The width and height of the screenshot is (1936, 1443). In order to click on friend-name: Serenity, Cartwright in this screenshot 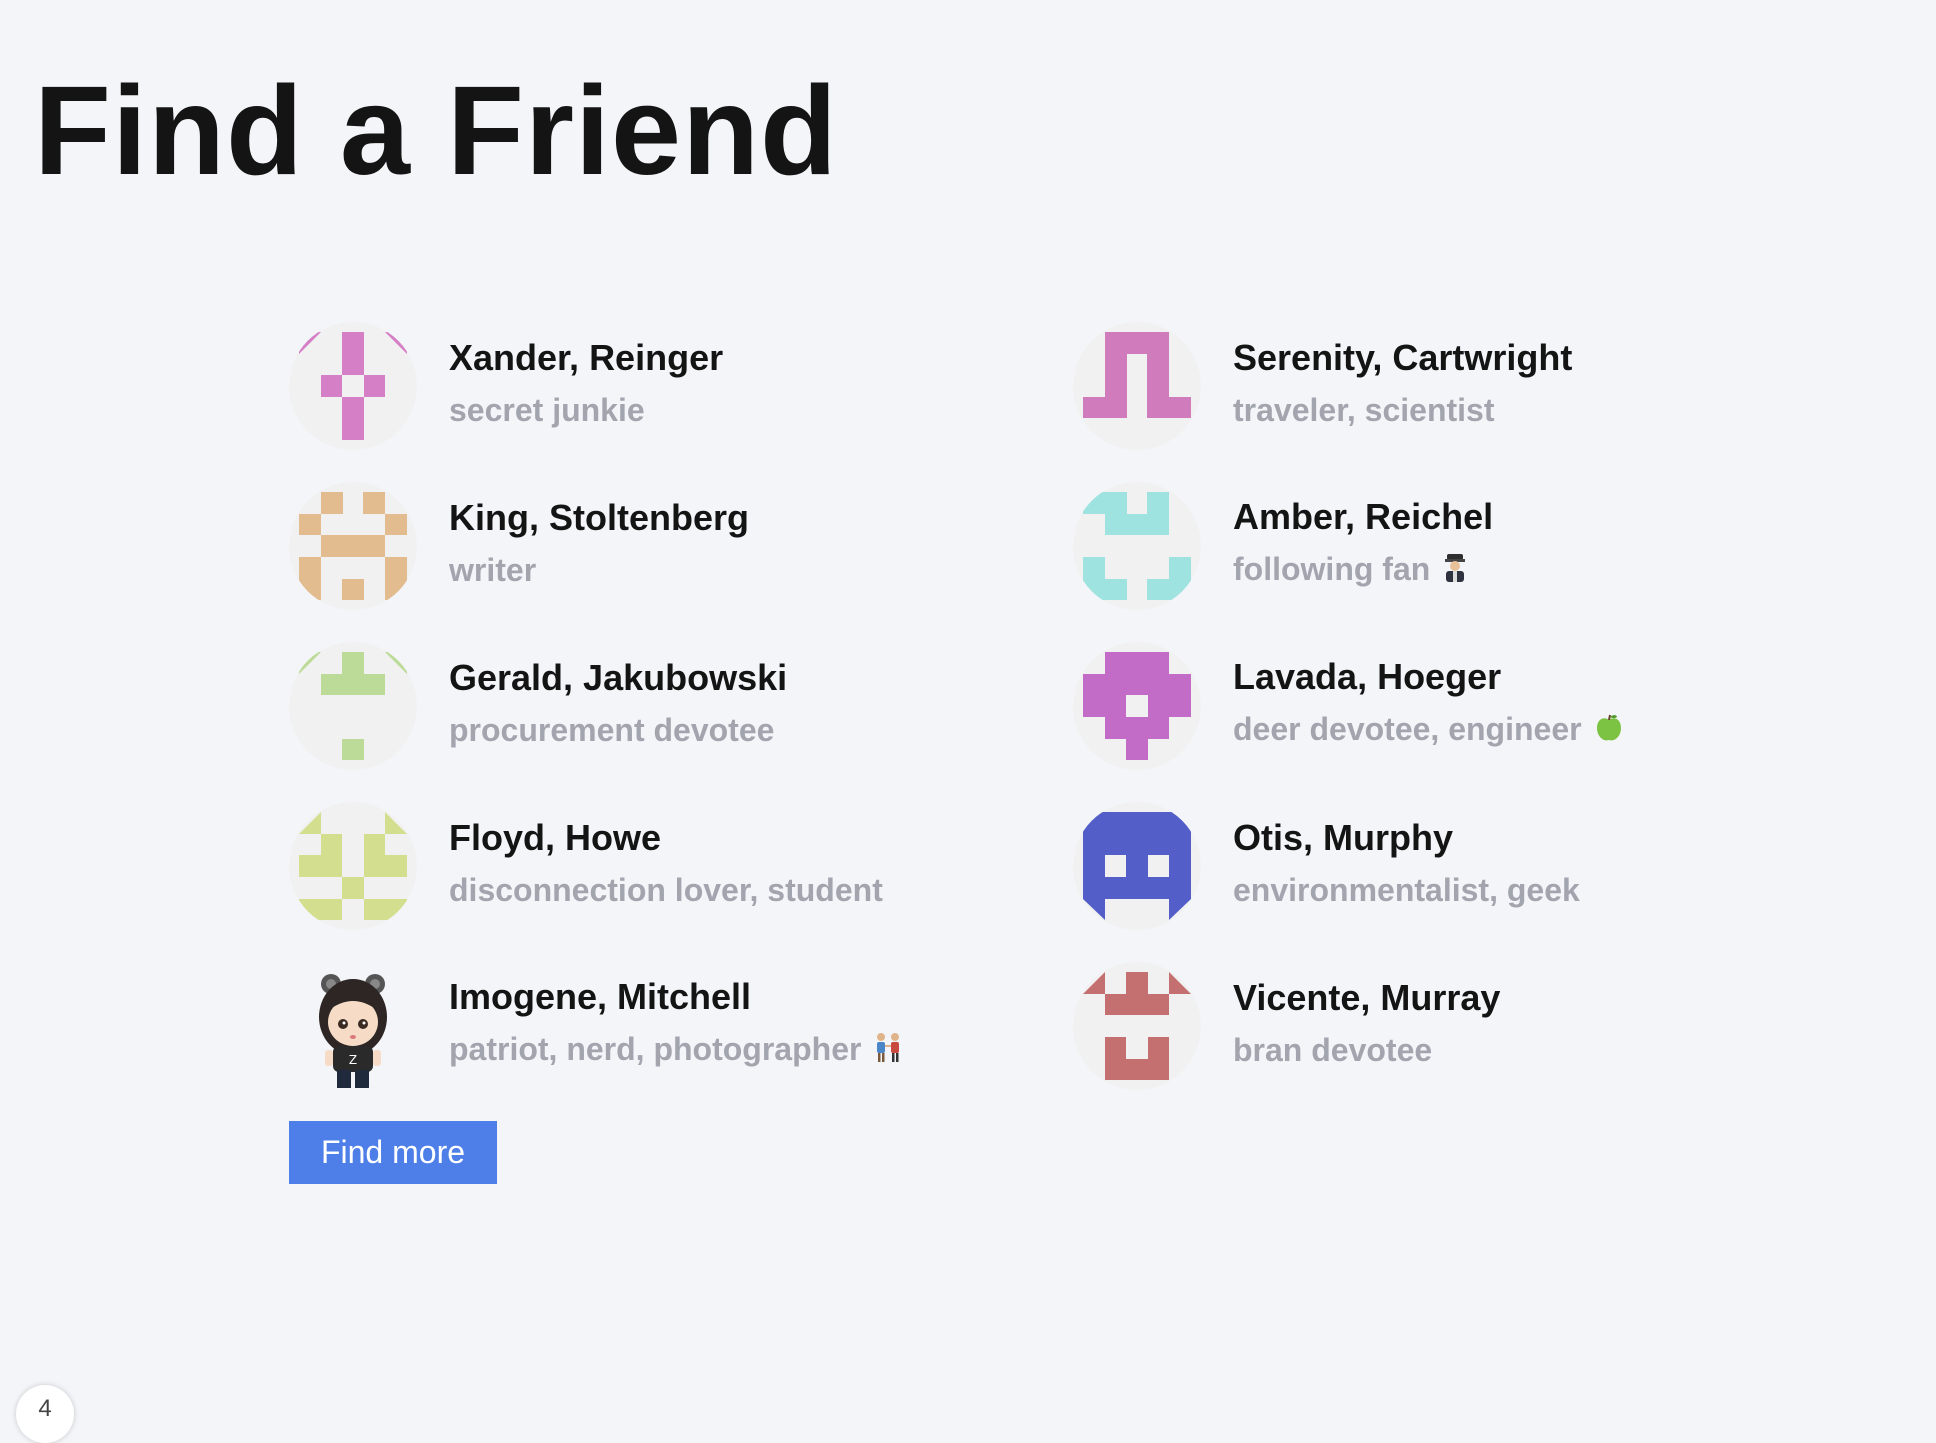, I will do `click(1403, 358)`.